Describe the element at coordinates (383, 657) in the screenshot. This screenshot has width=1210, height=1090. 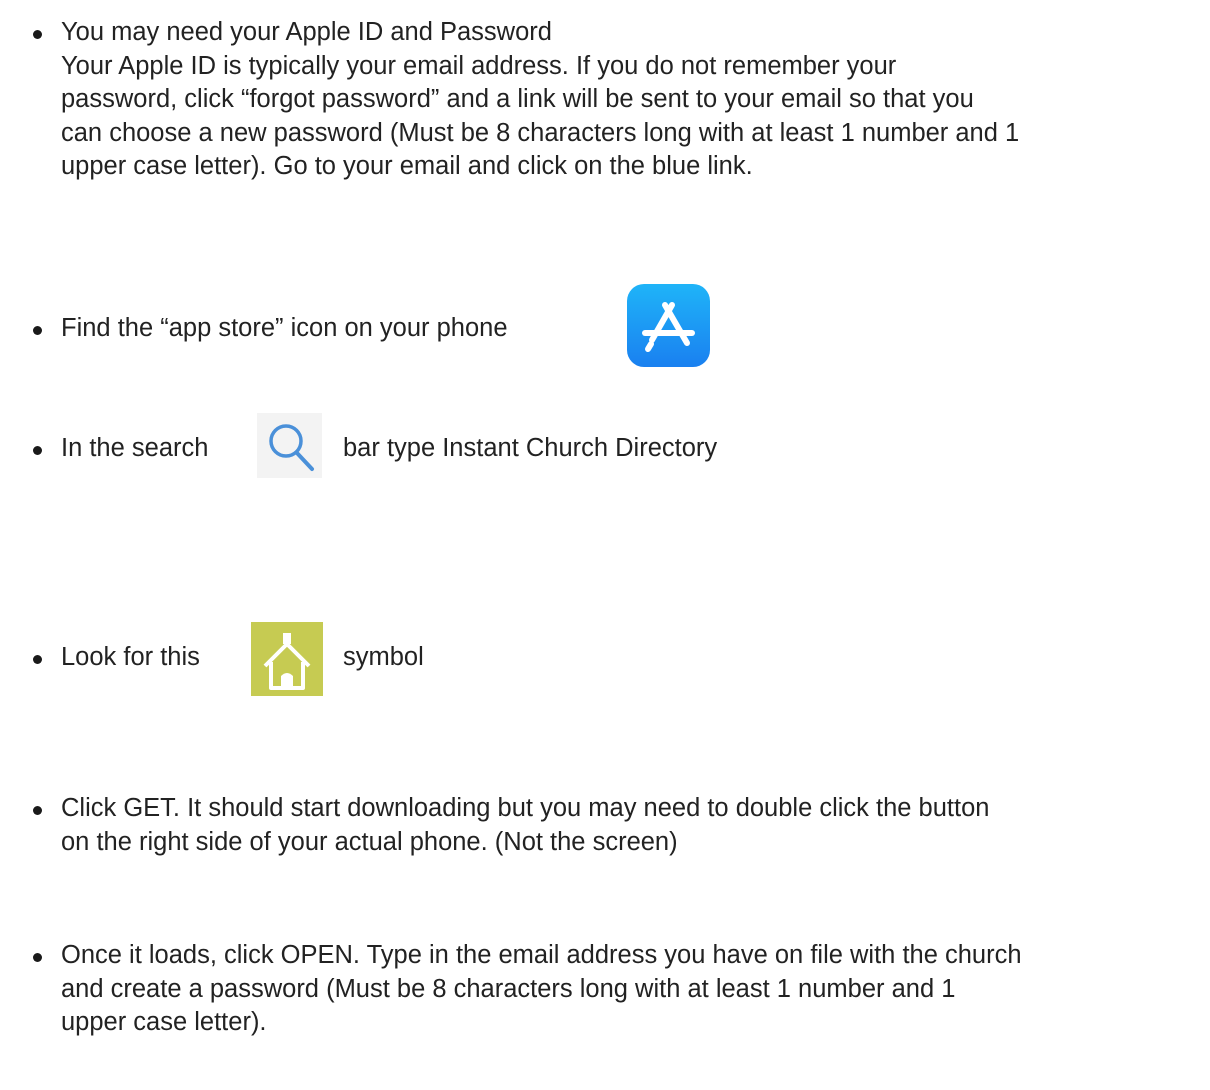
I see `list-item-text-after: symbol` at that location.